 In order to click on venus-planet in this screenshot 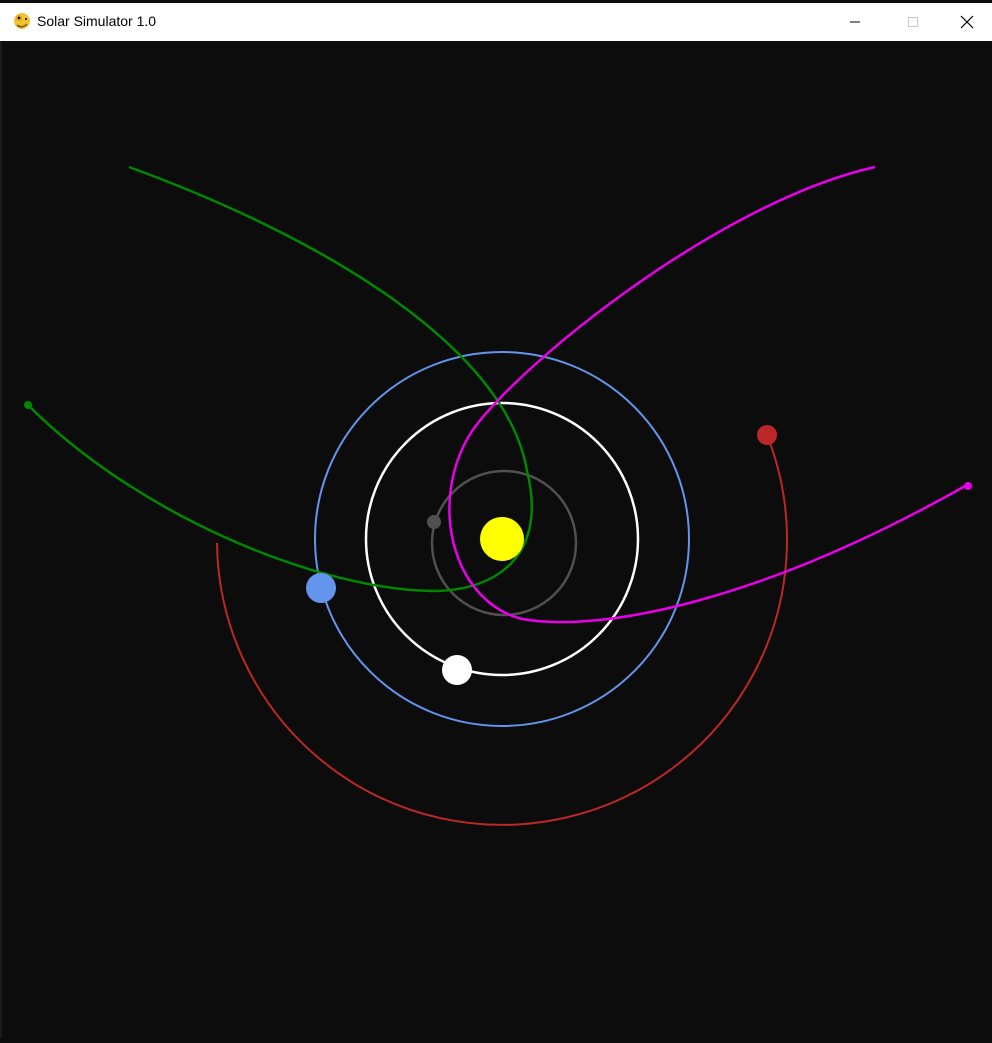, I will do `click(457, 670)`.